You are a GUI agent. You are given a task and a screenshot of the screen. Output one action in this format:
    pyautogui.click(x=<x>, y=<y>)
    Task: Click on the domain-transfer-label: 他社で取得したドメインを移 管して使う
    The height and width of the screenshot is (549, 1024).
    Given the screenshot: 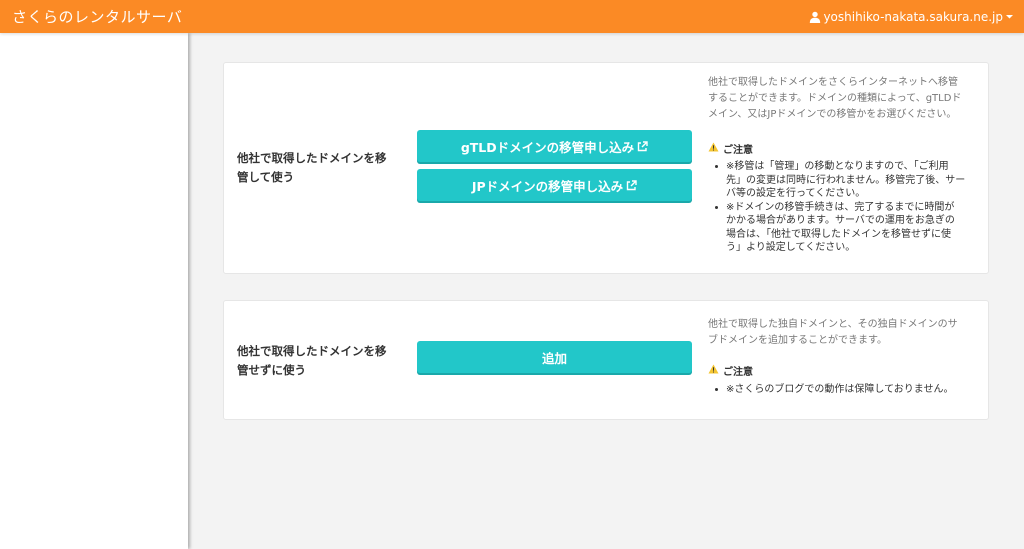 What is the action you would take?
    pyautogui.click(x=319, y=168)
    